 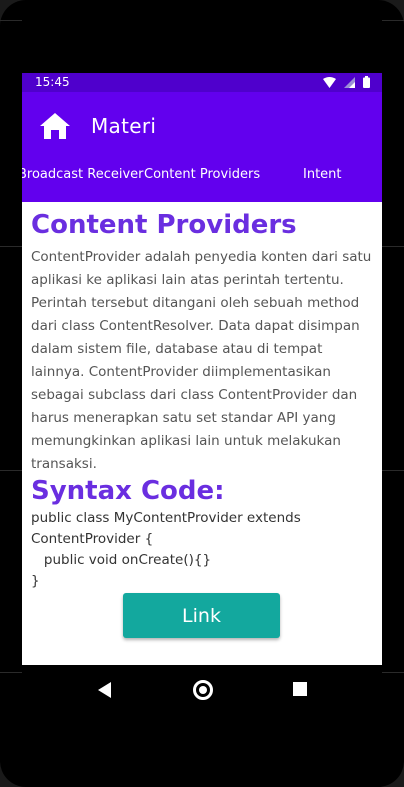 I want to click on status-bar: 15:45, so click(x=202, y=82).